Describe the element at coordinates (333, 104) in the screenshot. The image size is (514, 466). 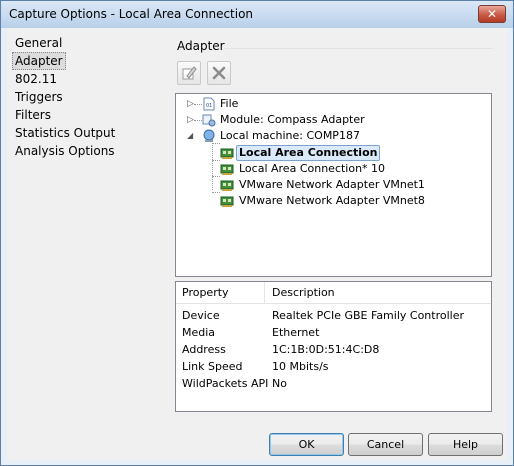
I see `tree-item-file: ▷ 01 File` at that location.